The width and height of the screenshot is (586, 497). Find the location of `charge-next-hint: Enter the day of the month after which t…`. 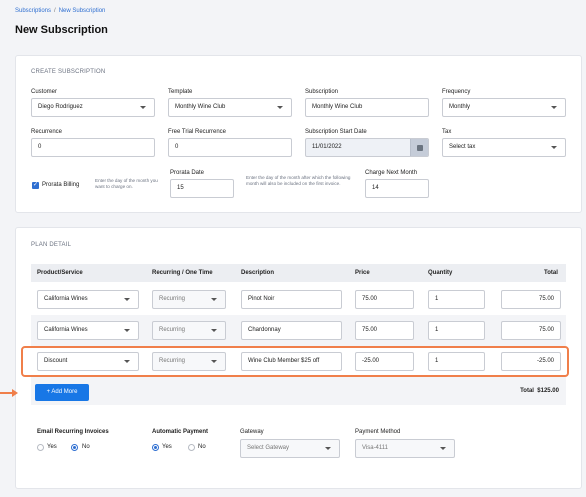

charge-next-hint: Enter the day of the month after which t… is located at coordinates (298, 180).